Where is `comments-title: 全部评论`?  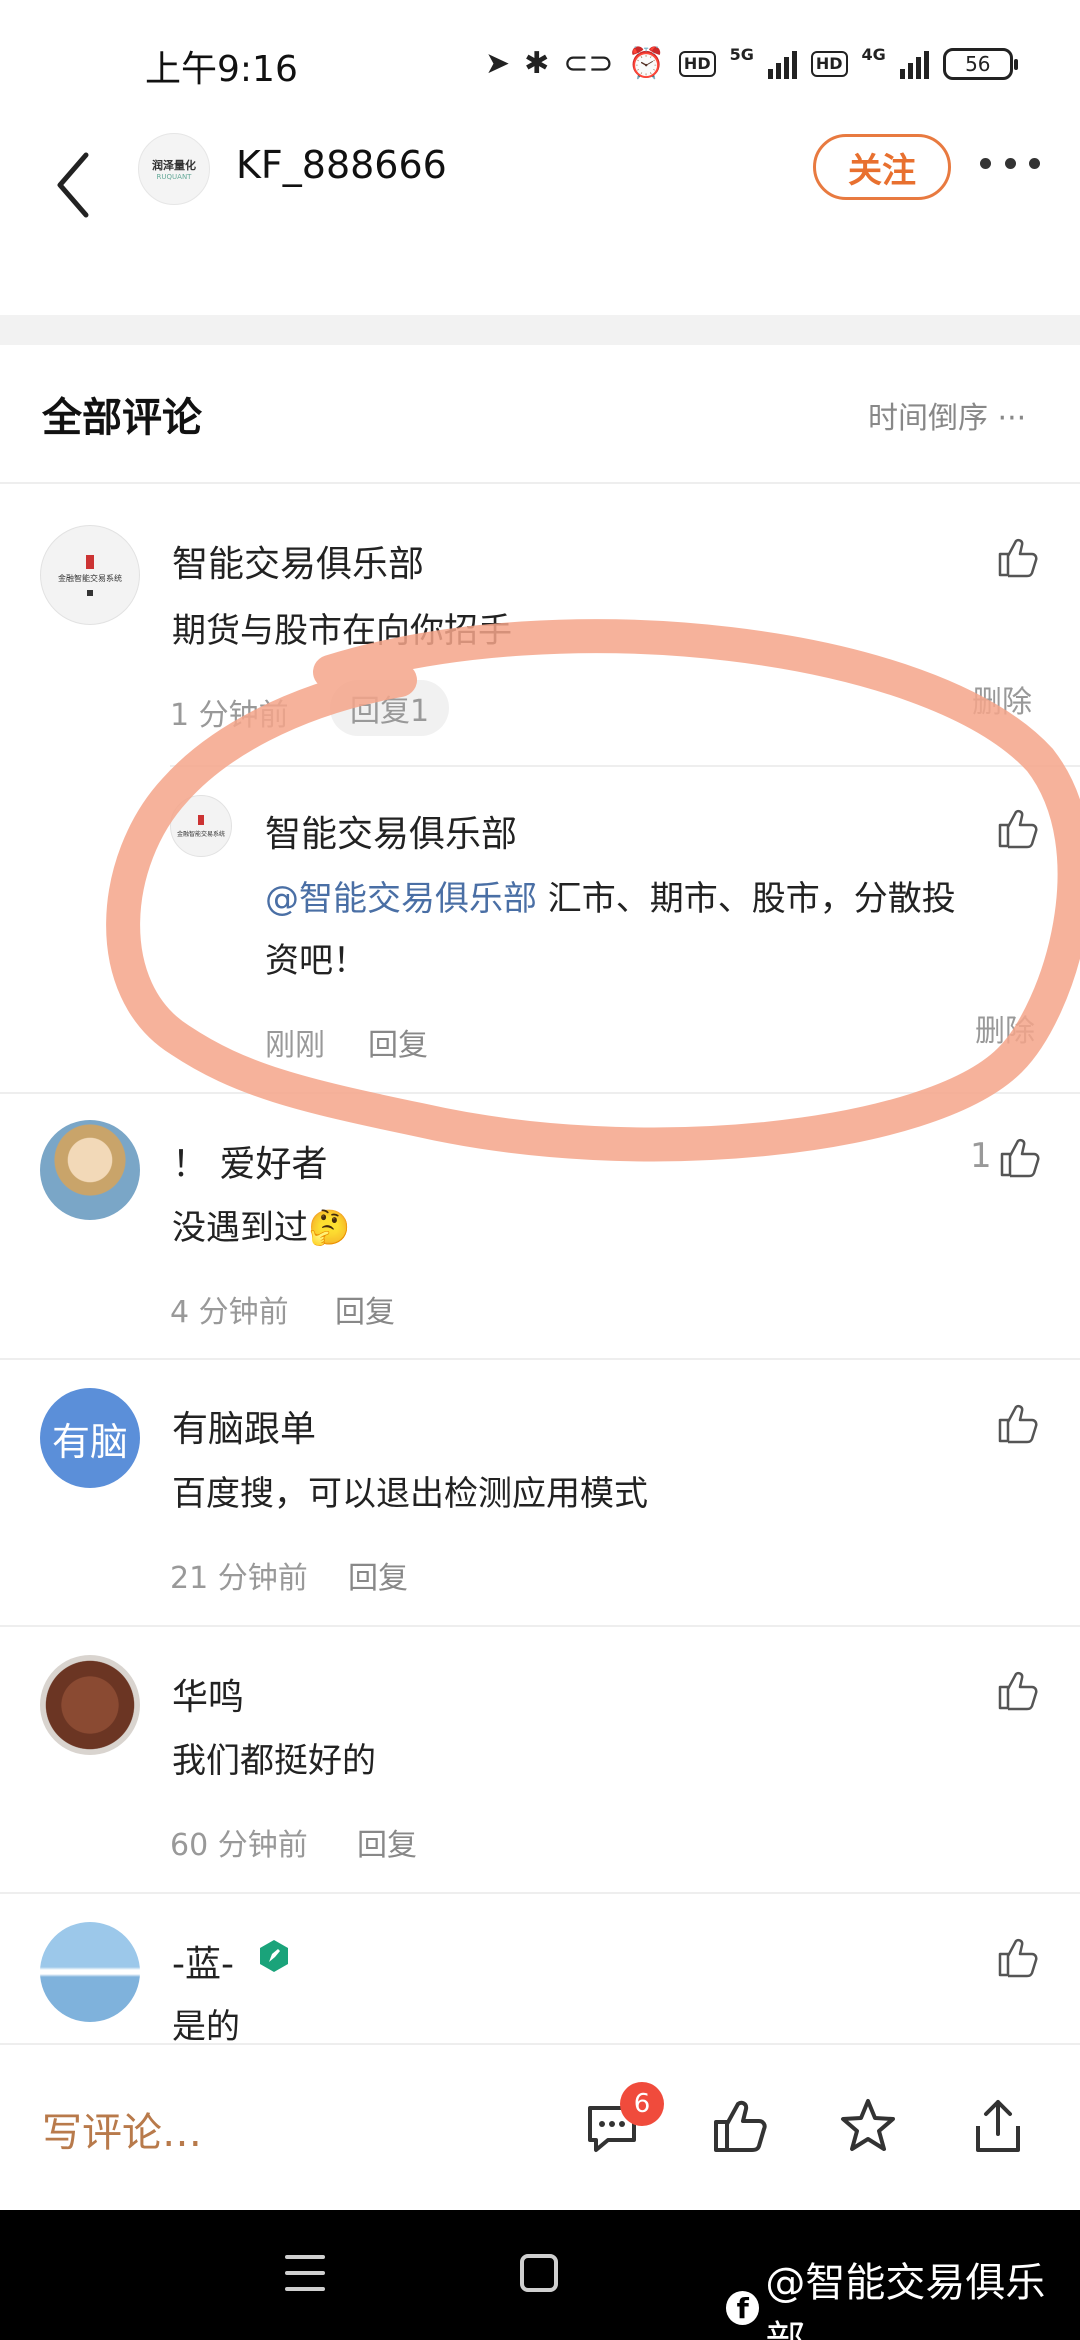
comments-title: 全部评论 is located at coordinates (122, 418).